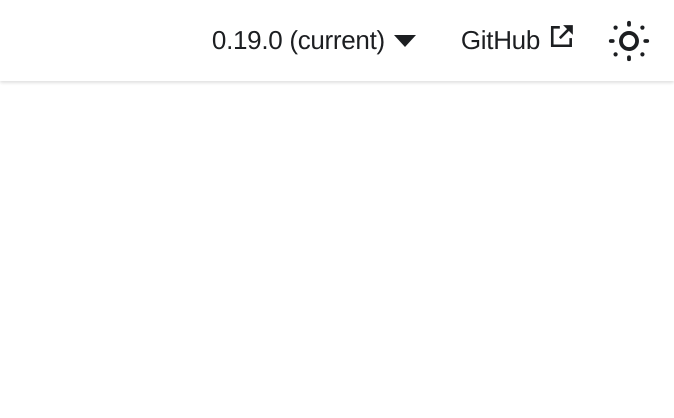  I want to click on version-dropdown: 0.19.0 (current), so click(314, 40).